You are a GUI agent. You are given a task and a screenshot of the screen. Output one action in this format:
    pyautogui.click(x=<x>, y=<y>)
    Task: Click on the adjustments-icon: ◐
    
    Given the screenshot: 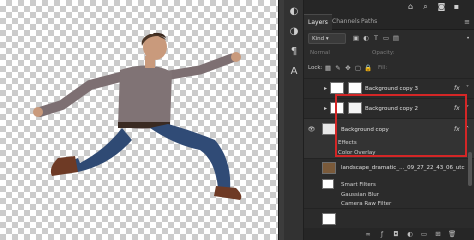 What is the action you would take?
    pyautogui.click(x=294, y=11)
    